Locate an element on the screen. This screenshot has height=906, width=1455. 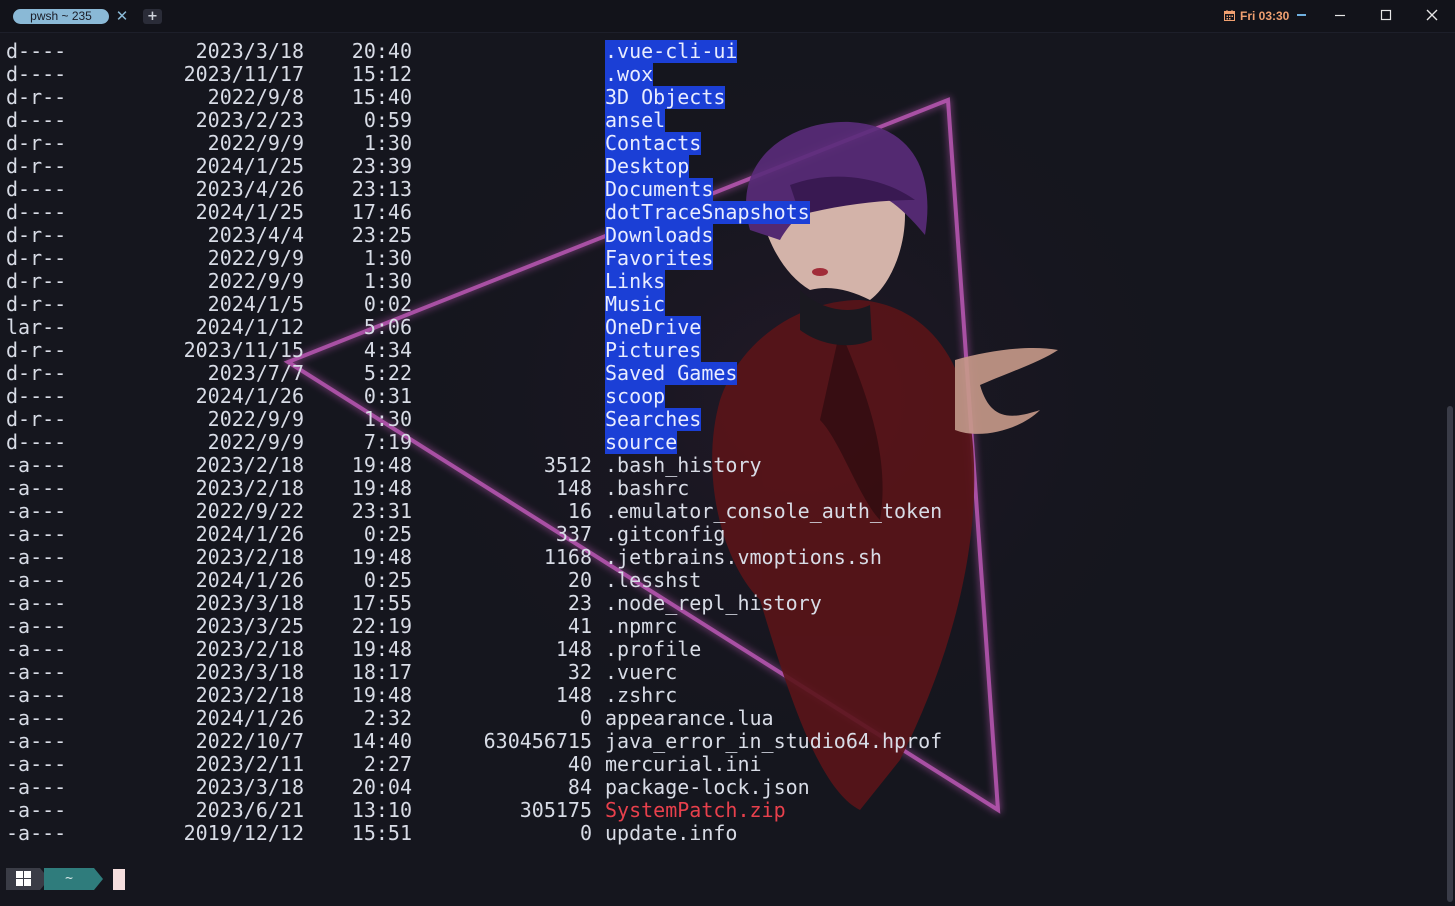
listing-row: d-r-- 2022/9/8 15:40 3D Objects is located at coordinates (550, 97).